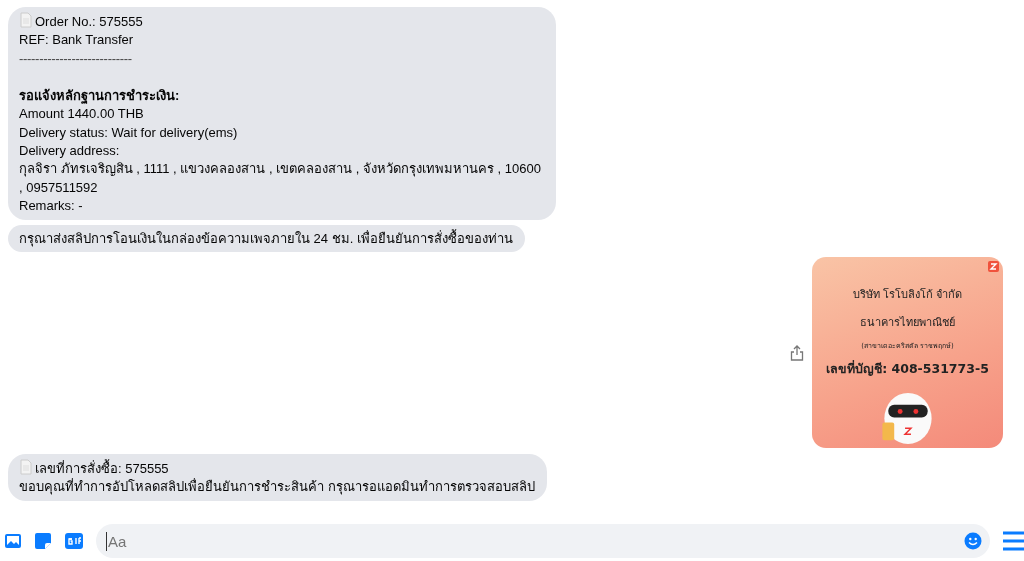  I want to click on gif-icon, so click(74, 541).